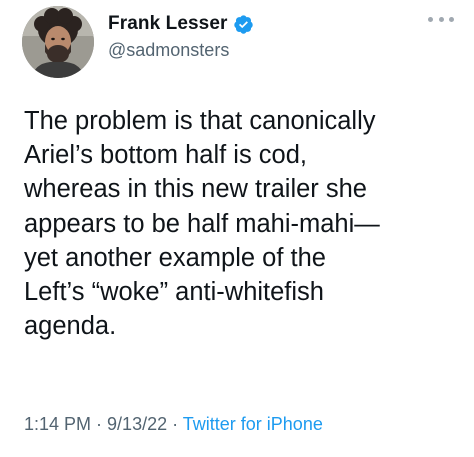 This screenshot has width=474, height=457. Describe the element at coordinates (195, 189) in the screenshot. I see `tweet-text-line: whereas in this new trailer she` at that location.